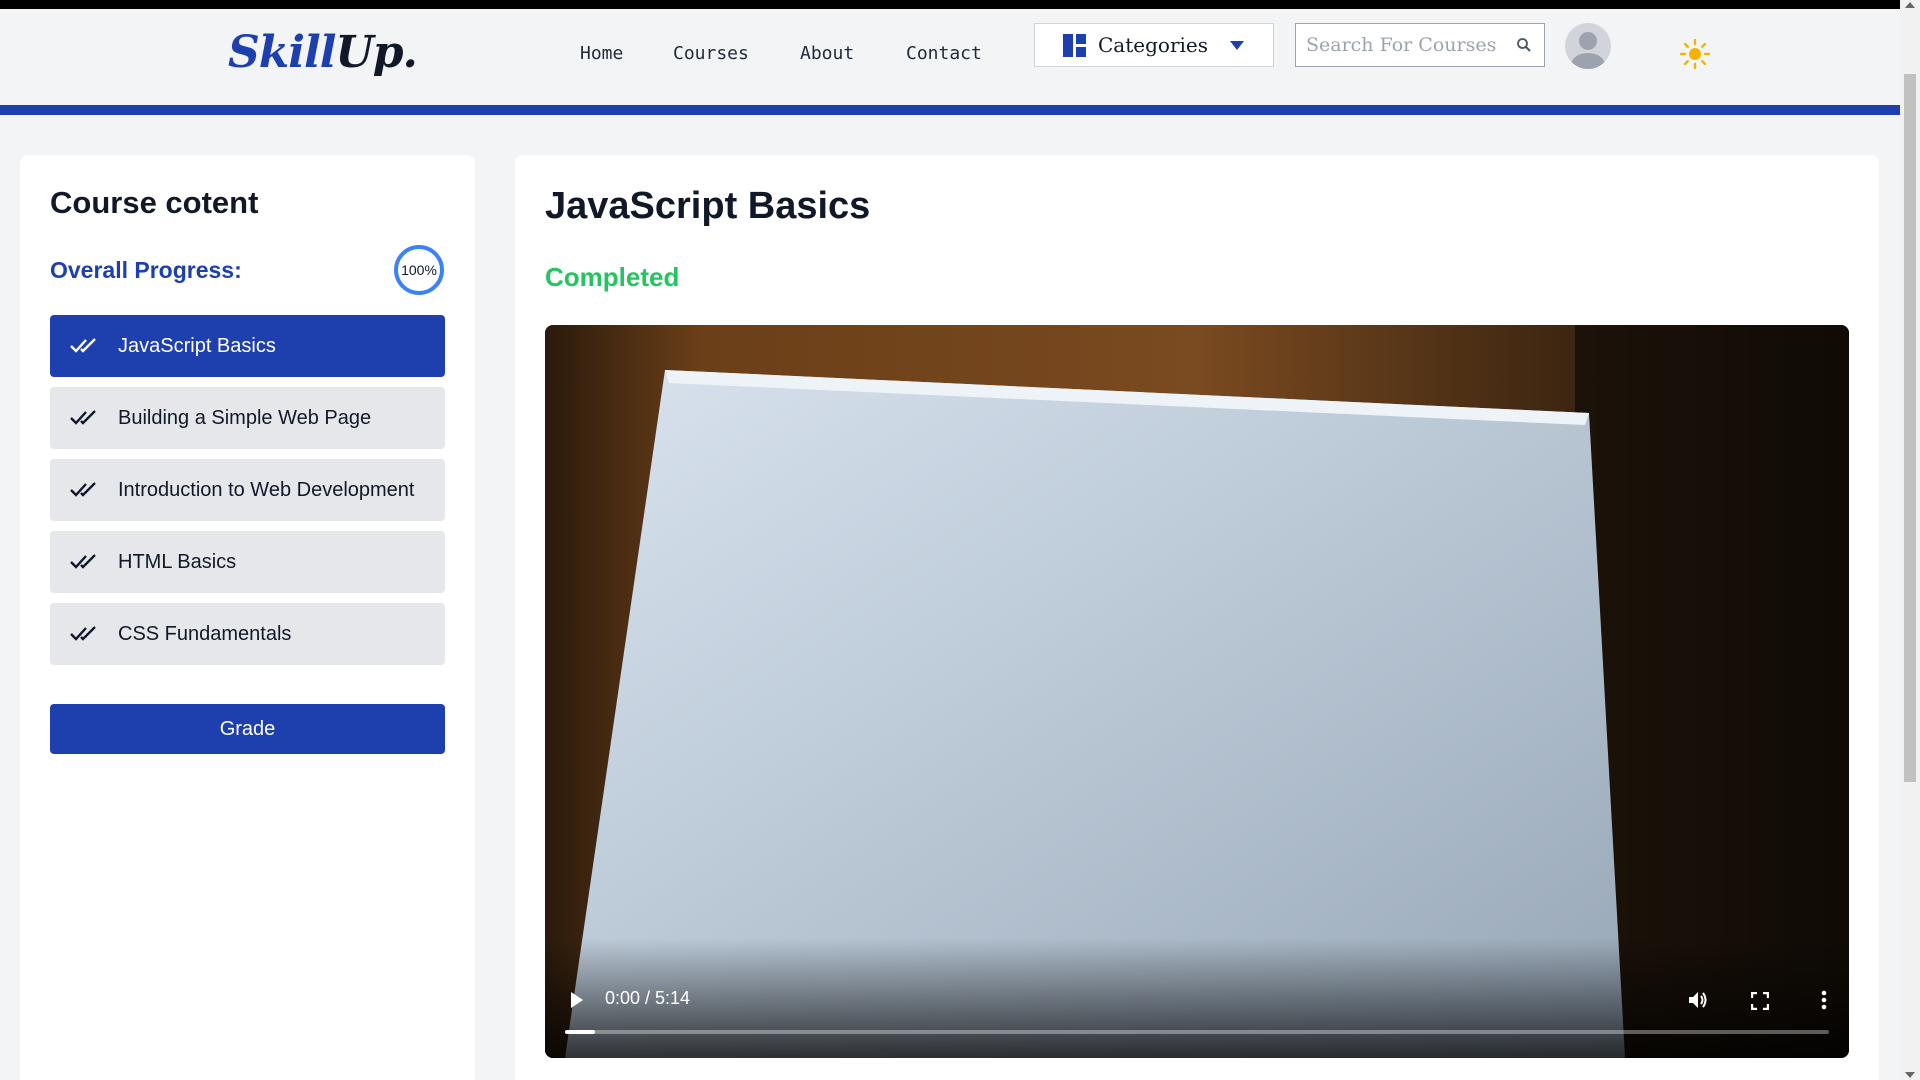 This screenshot has height=1080, width=1920. I want to click on header-accent-line, so click(950, 110).